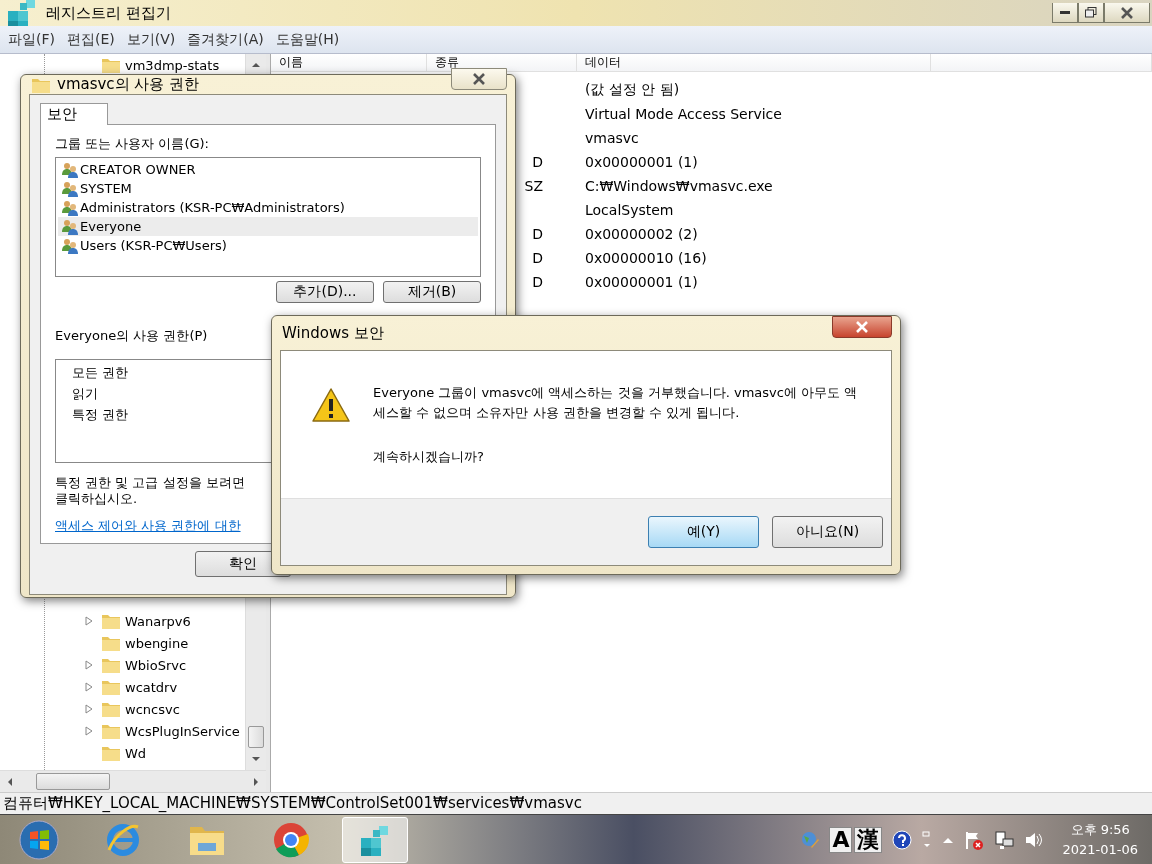  Describe the element at coordinates (96, 499) in the screenshot. I see `hint-text: 클릭하십시오.` at that location.